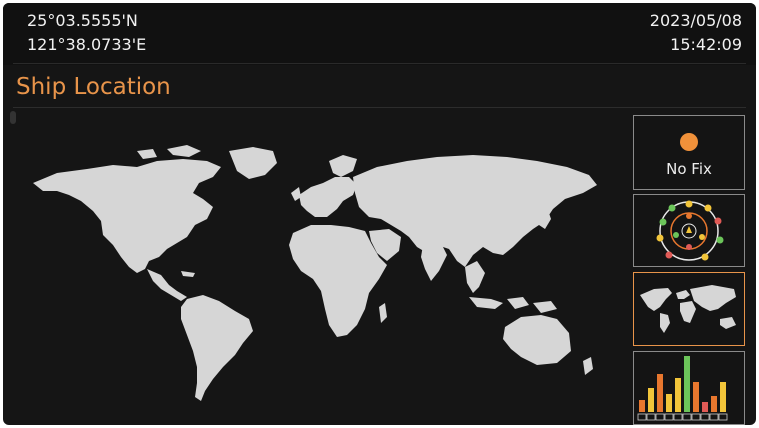  Describe the element at coordinates (87, 44) in the screenshot. I see `longitude-readout: 121°38.0733'E` at that location.